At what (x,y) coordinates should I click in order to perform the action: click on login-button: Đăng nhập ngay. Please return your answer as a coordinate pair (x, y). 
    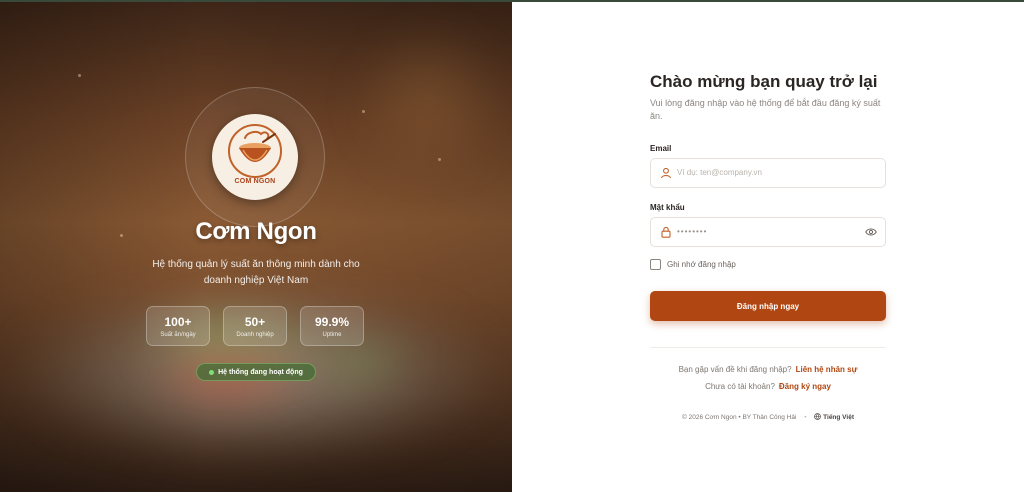
    Looking at the image, I should click on (768, 306).